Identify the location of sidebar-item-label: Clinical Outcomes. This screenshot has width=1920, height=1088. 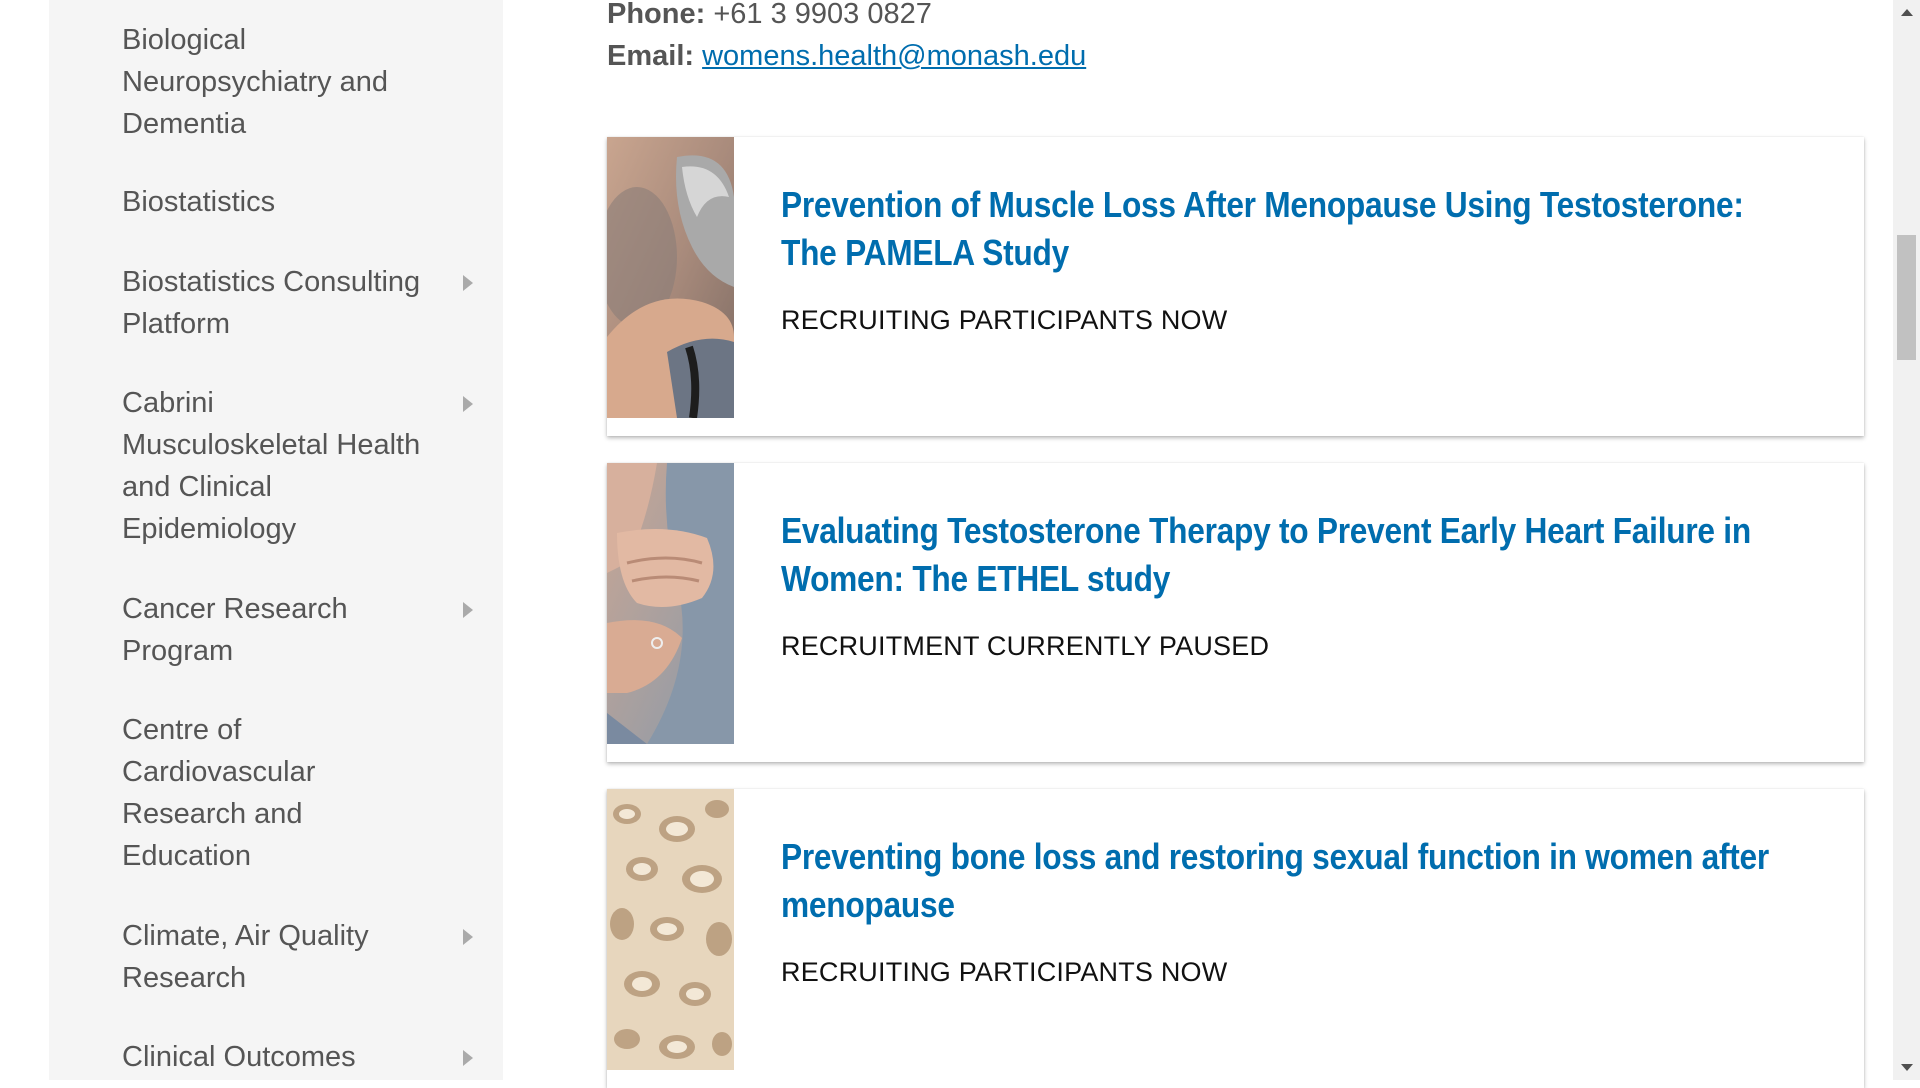
(272, 1057).